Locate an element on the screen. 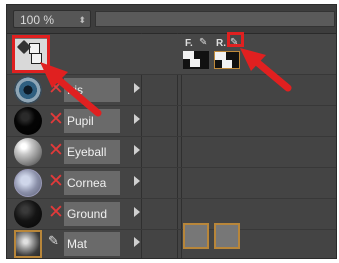 Image resolution: width=339 pixels, height=263 pixels. material-preview-eyeball is located at coordinates (28, 152).